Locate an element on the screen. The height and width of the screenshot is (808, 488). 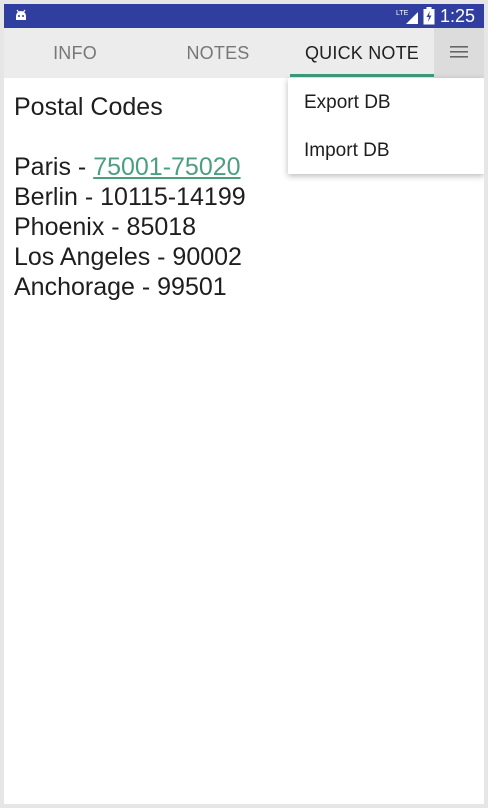
tab-info: INFO is located at coordinates (75, 53).